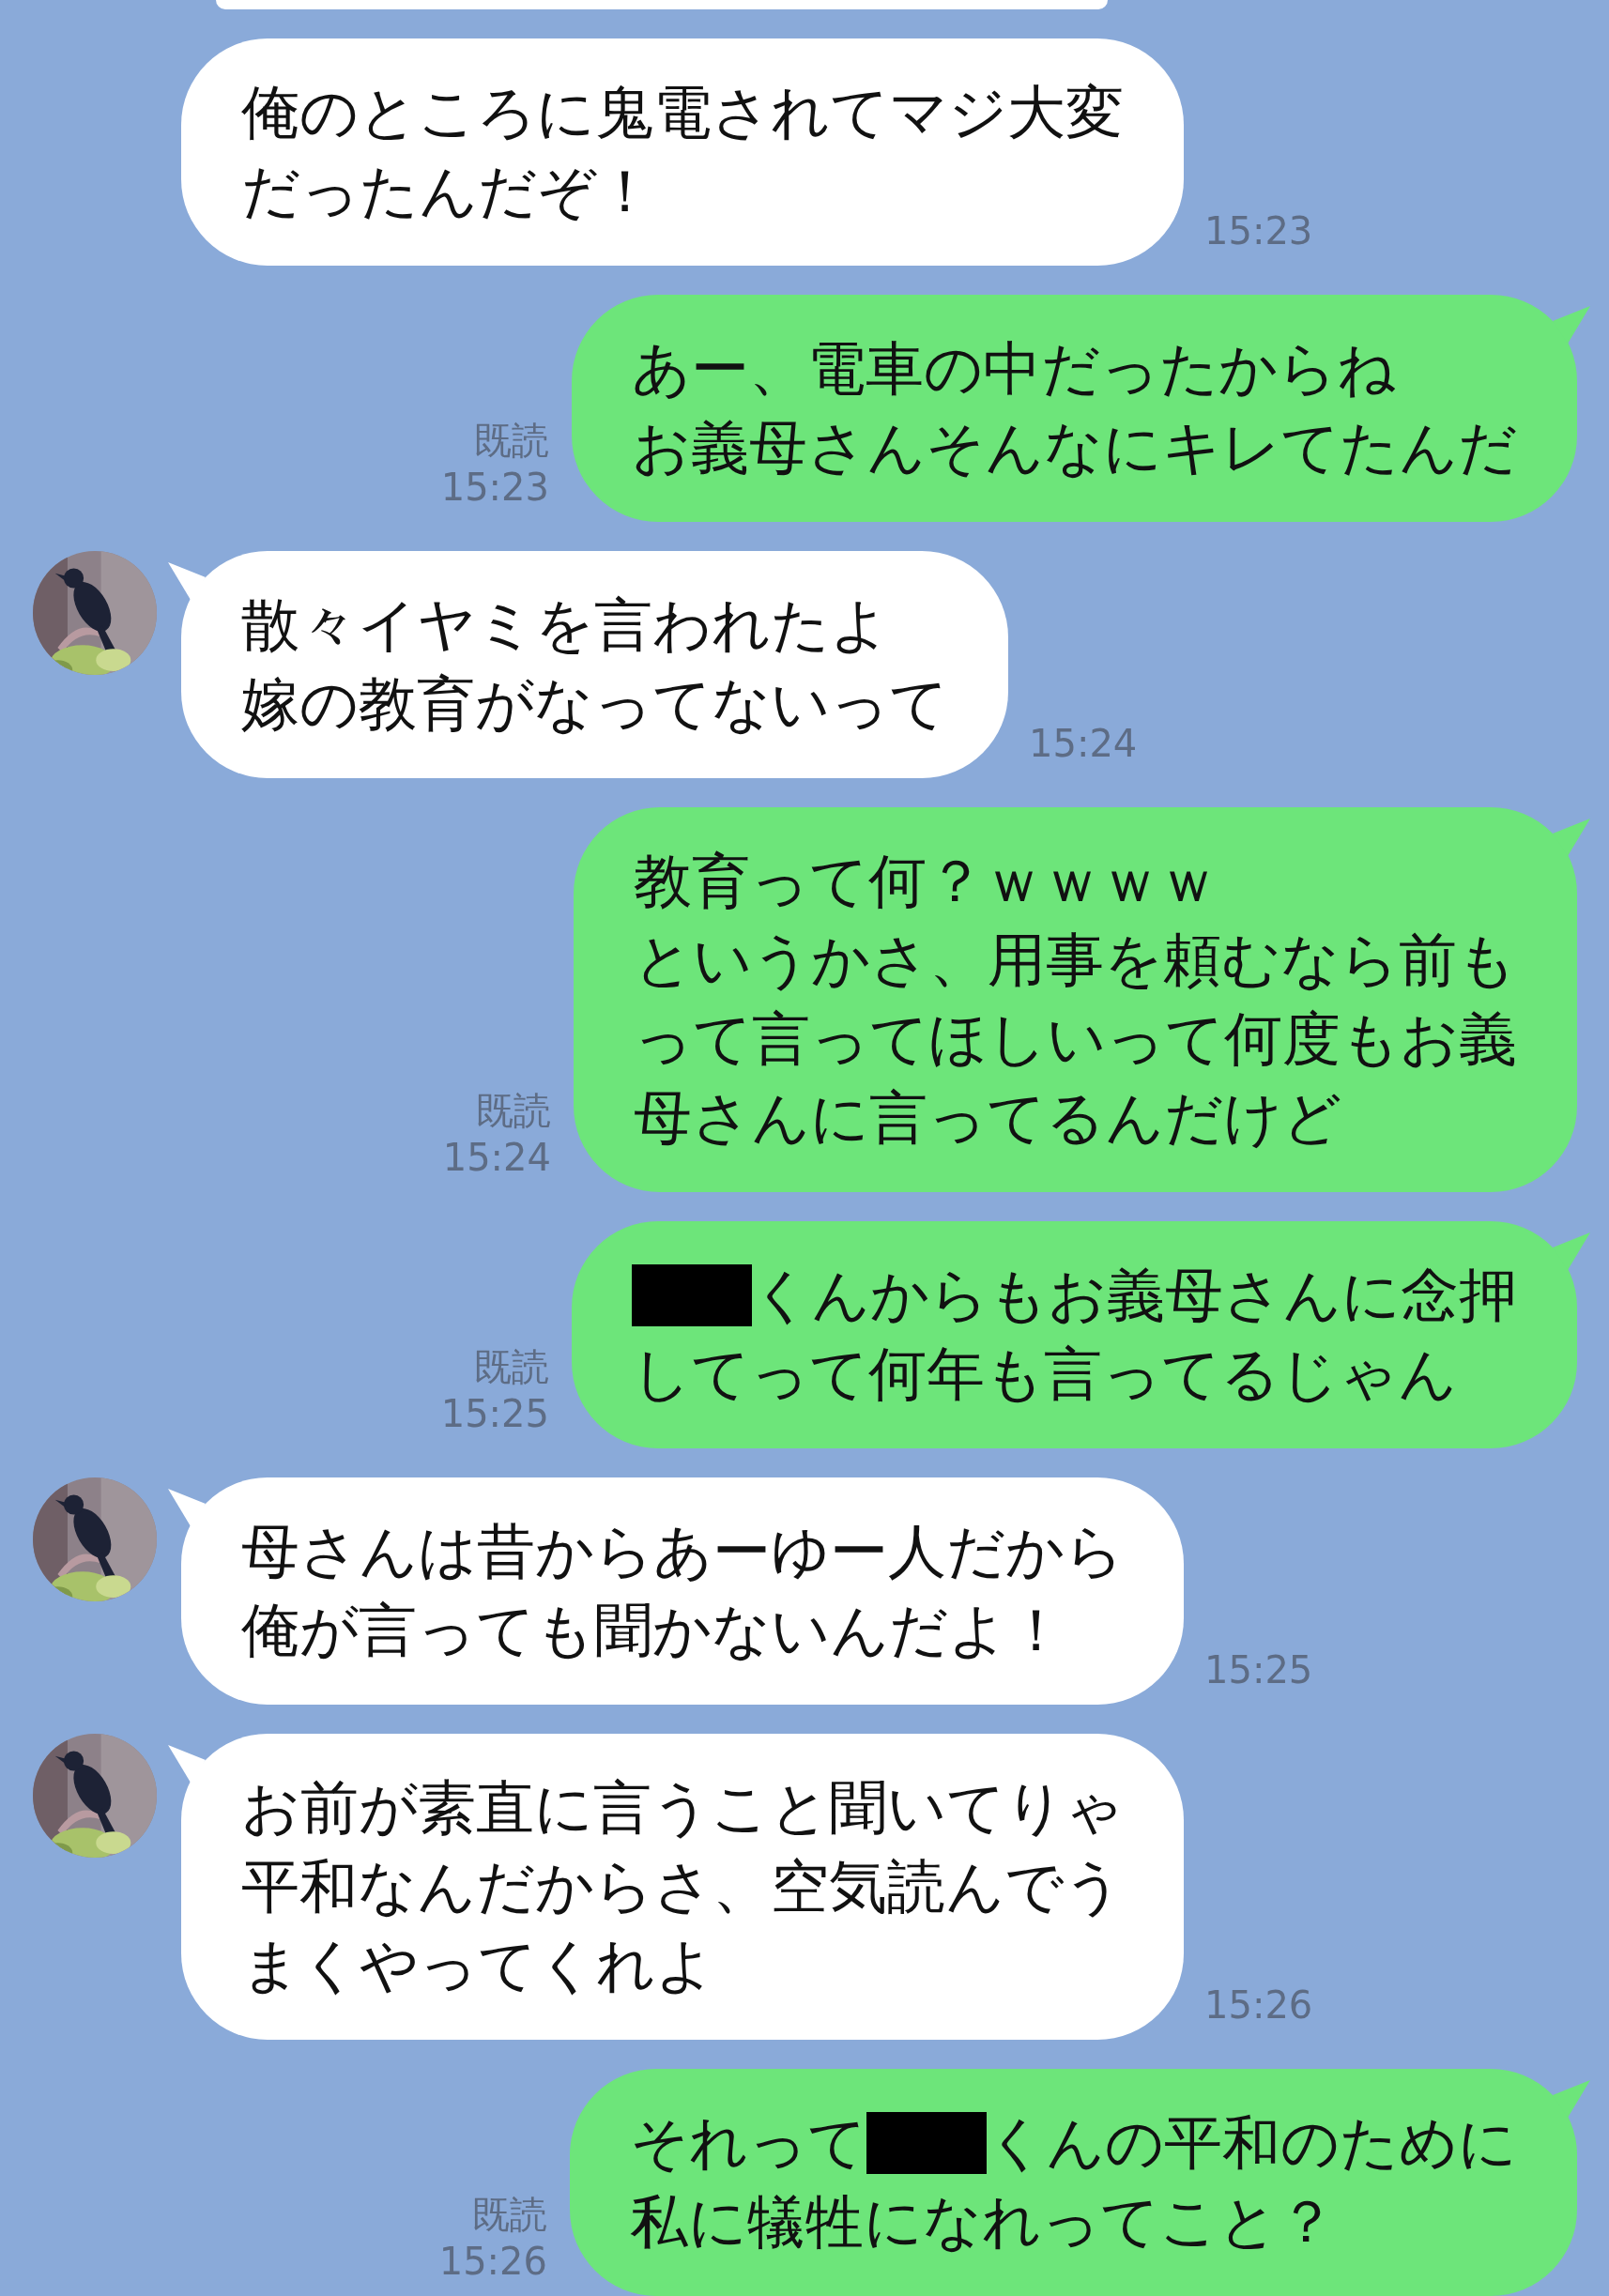 The height and width of the screenshot is (2296, 1609). I want to click on message-text: 嫁の教育がなってないって, so click(594, 704).